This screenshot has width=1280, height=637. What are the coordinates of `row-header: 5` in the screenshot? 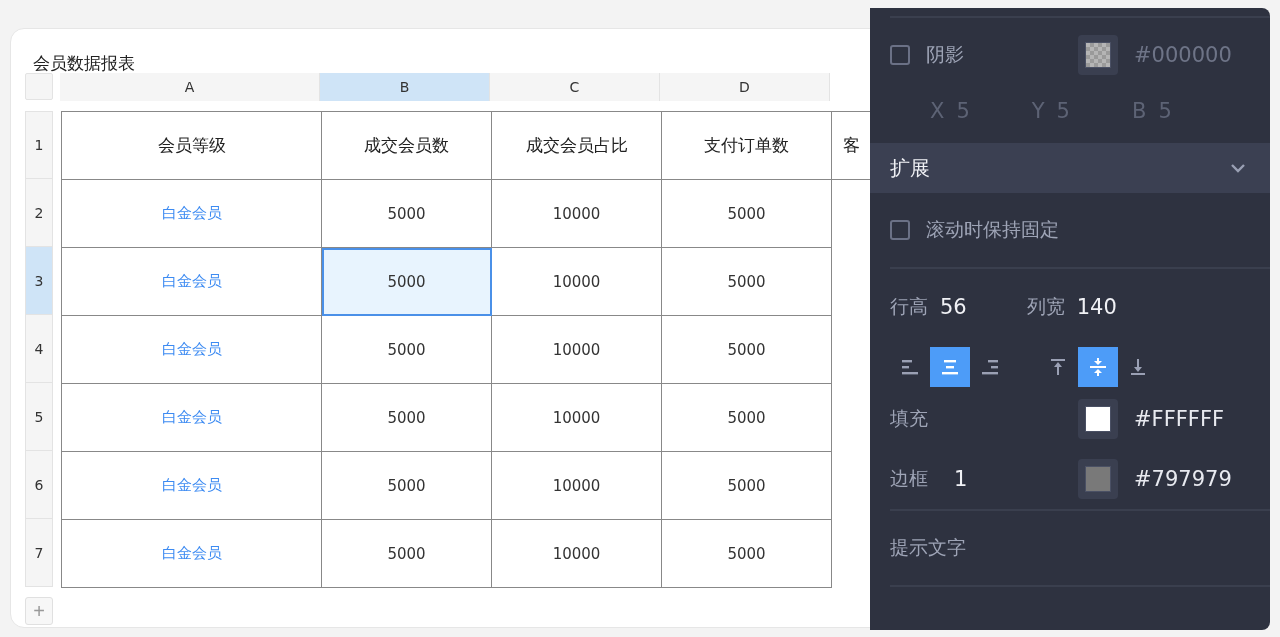 It's located at (39, 417).